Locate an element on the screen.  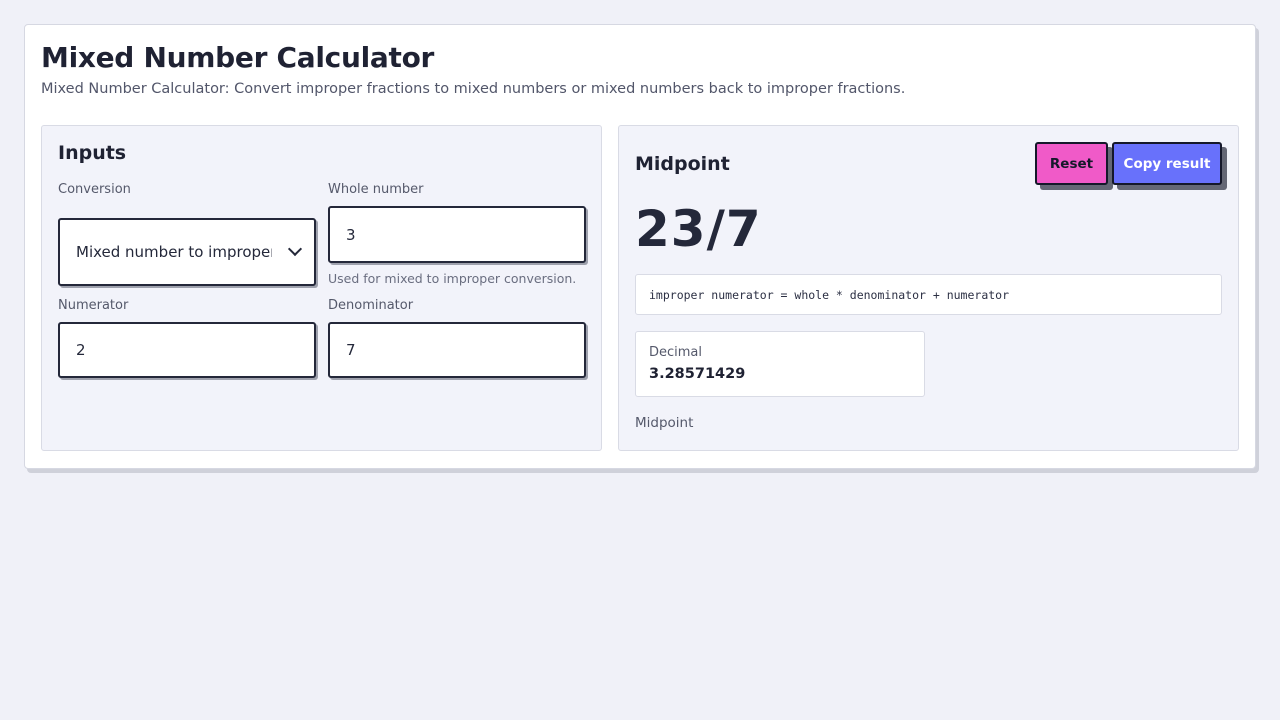
result-value: 23/7 is located at coordinates (698, 229).